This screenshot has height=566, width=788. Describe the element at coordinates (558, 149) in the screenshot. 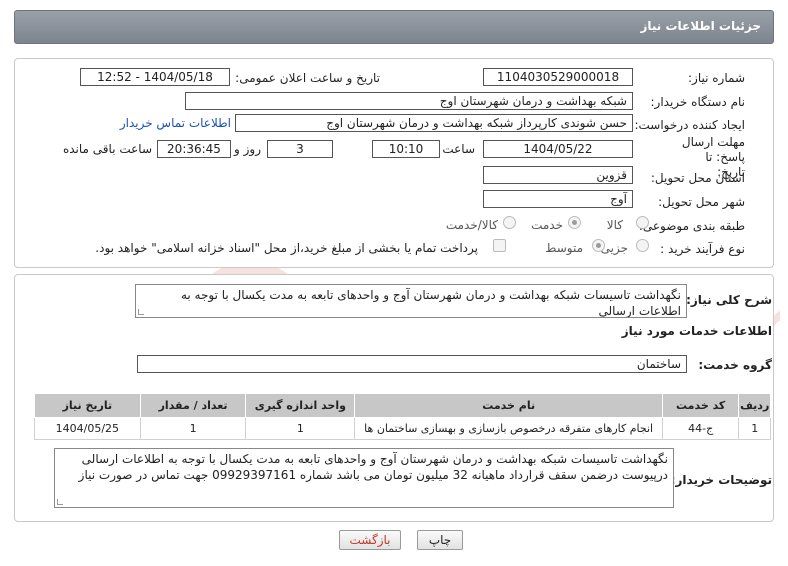

I see `deadline-date-field: 1404/05/22` at that location.